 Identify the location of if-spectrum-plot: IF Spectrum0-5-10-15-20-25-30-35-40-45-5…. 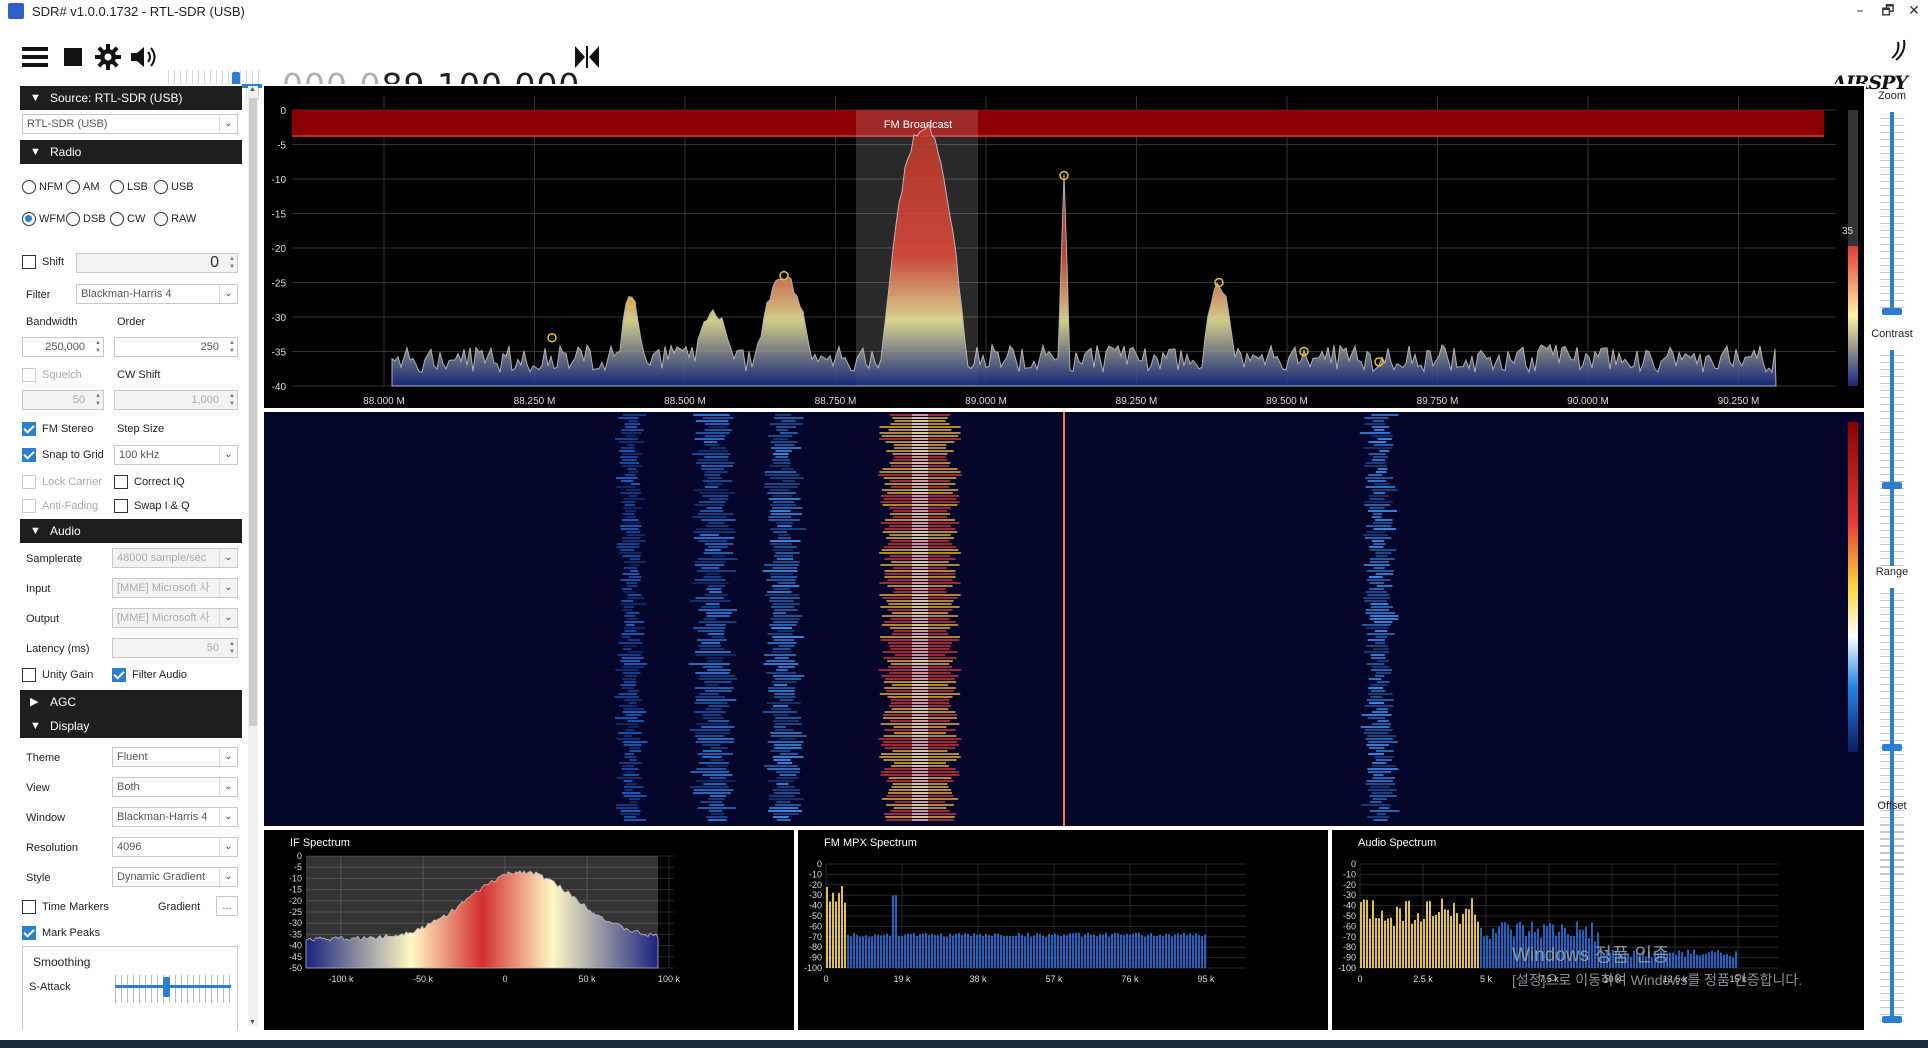
(529, 930).